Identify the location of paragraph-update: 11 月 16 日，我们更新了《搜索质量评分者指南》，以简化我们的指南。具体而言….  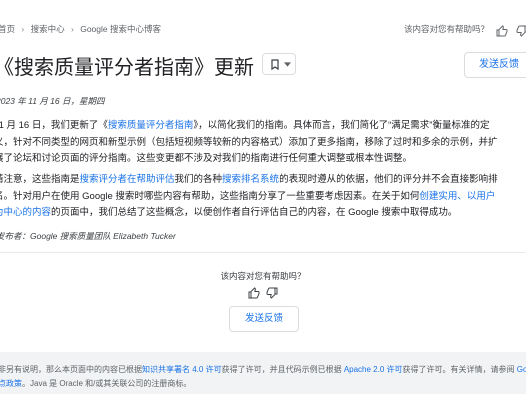
(249, 143).